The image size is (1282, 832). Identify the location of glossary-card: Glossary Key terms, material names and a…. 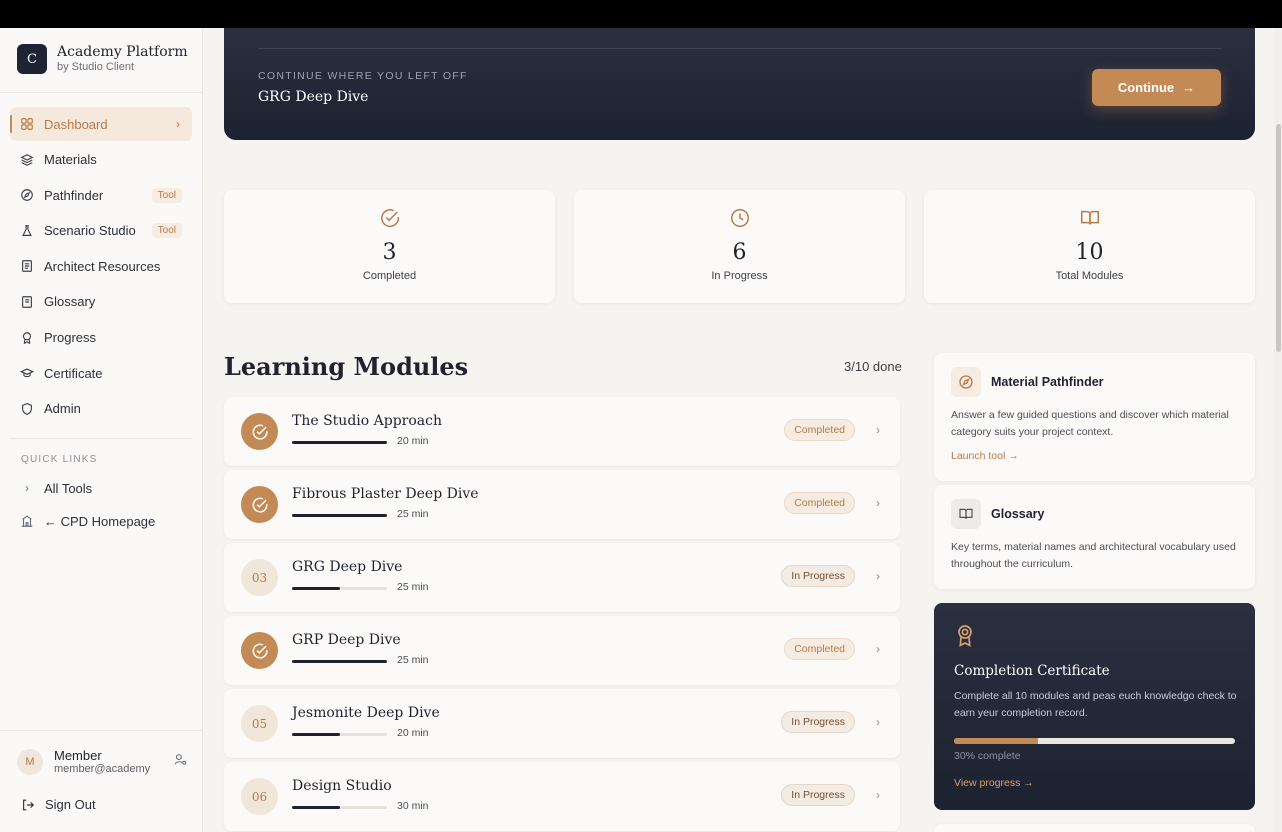
(1094, 537).